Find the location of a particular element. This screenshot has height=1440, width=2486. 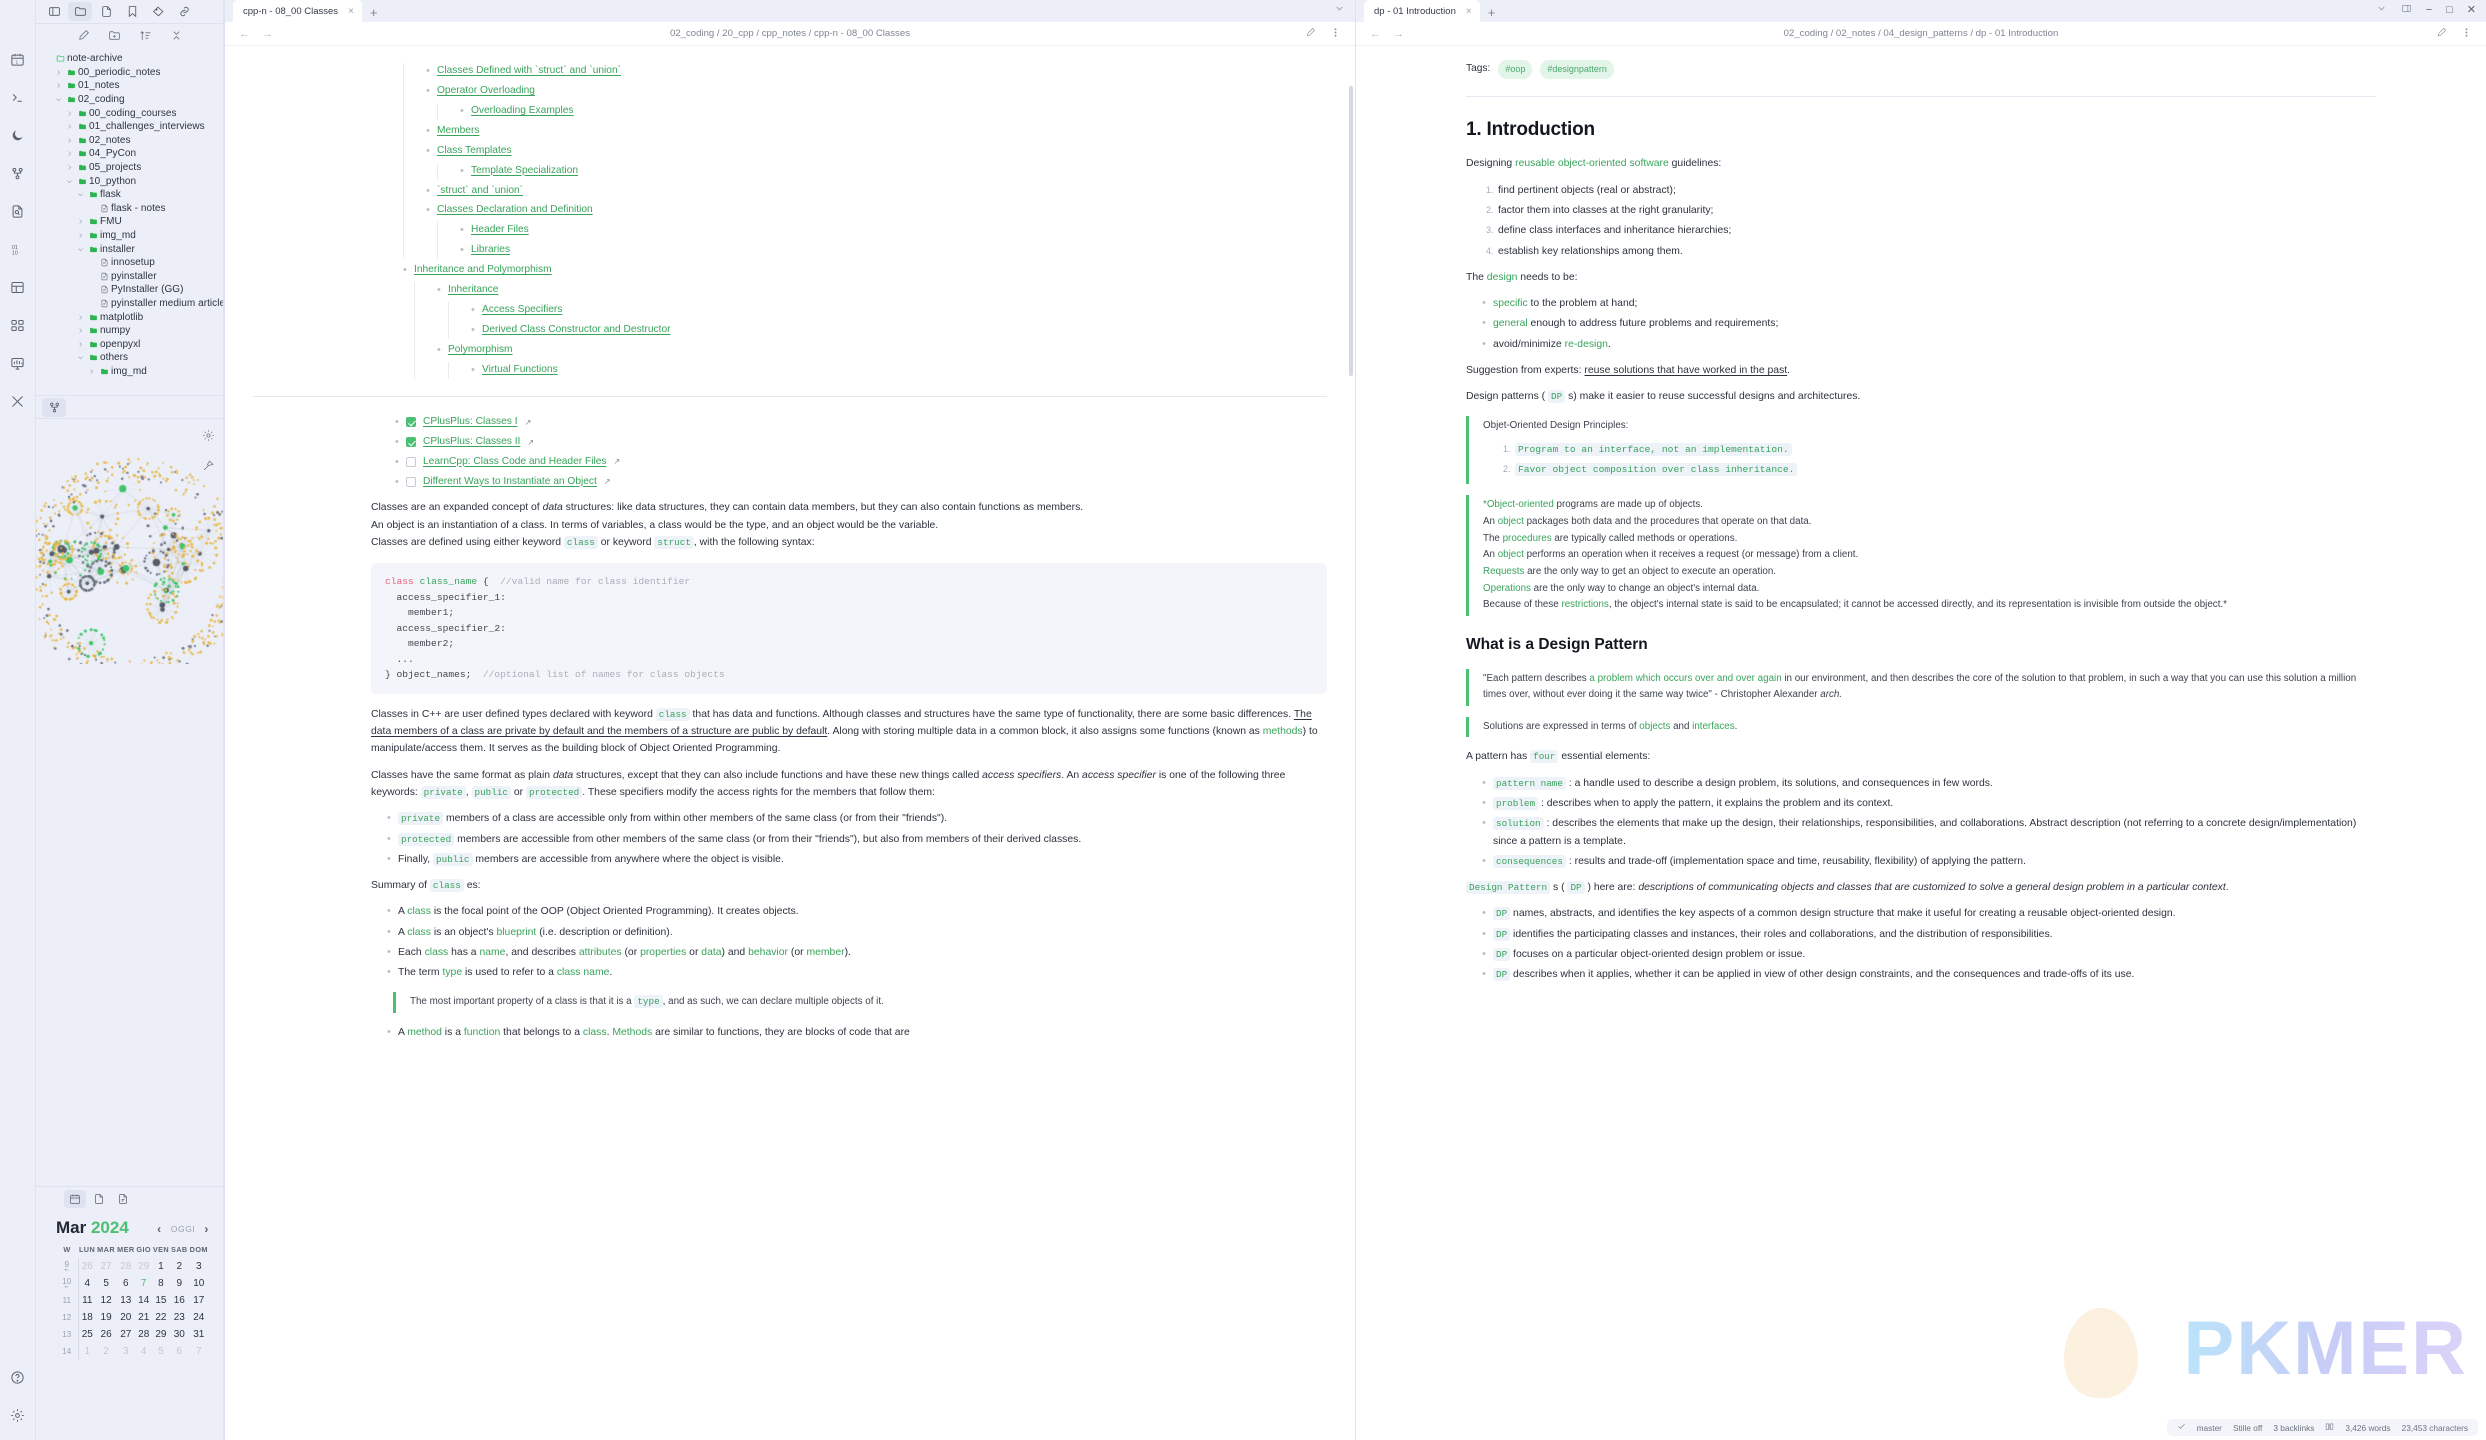

toc-link: Operator Overloading is located at coordinates (486, 90).